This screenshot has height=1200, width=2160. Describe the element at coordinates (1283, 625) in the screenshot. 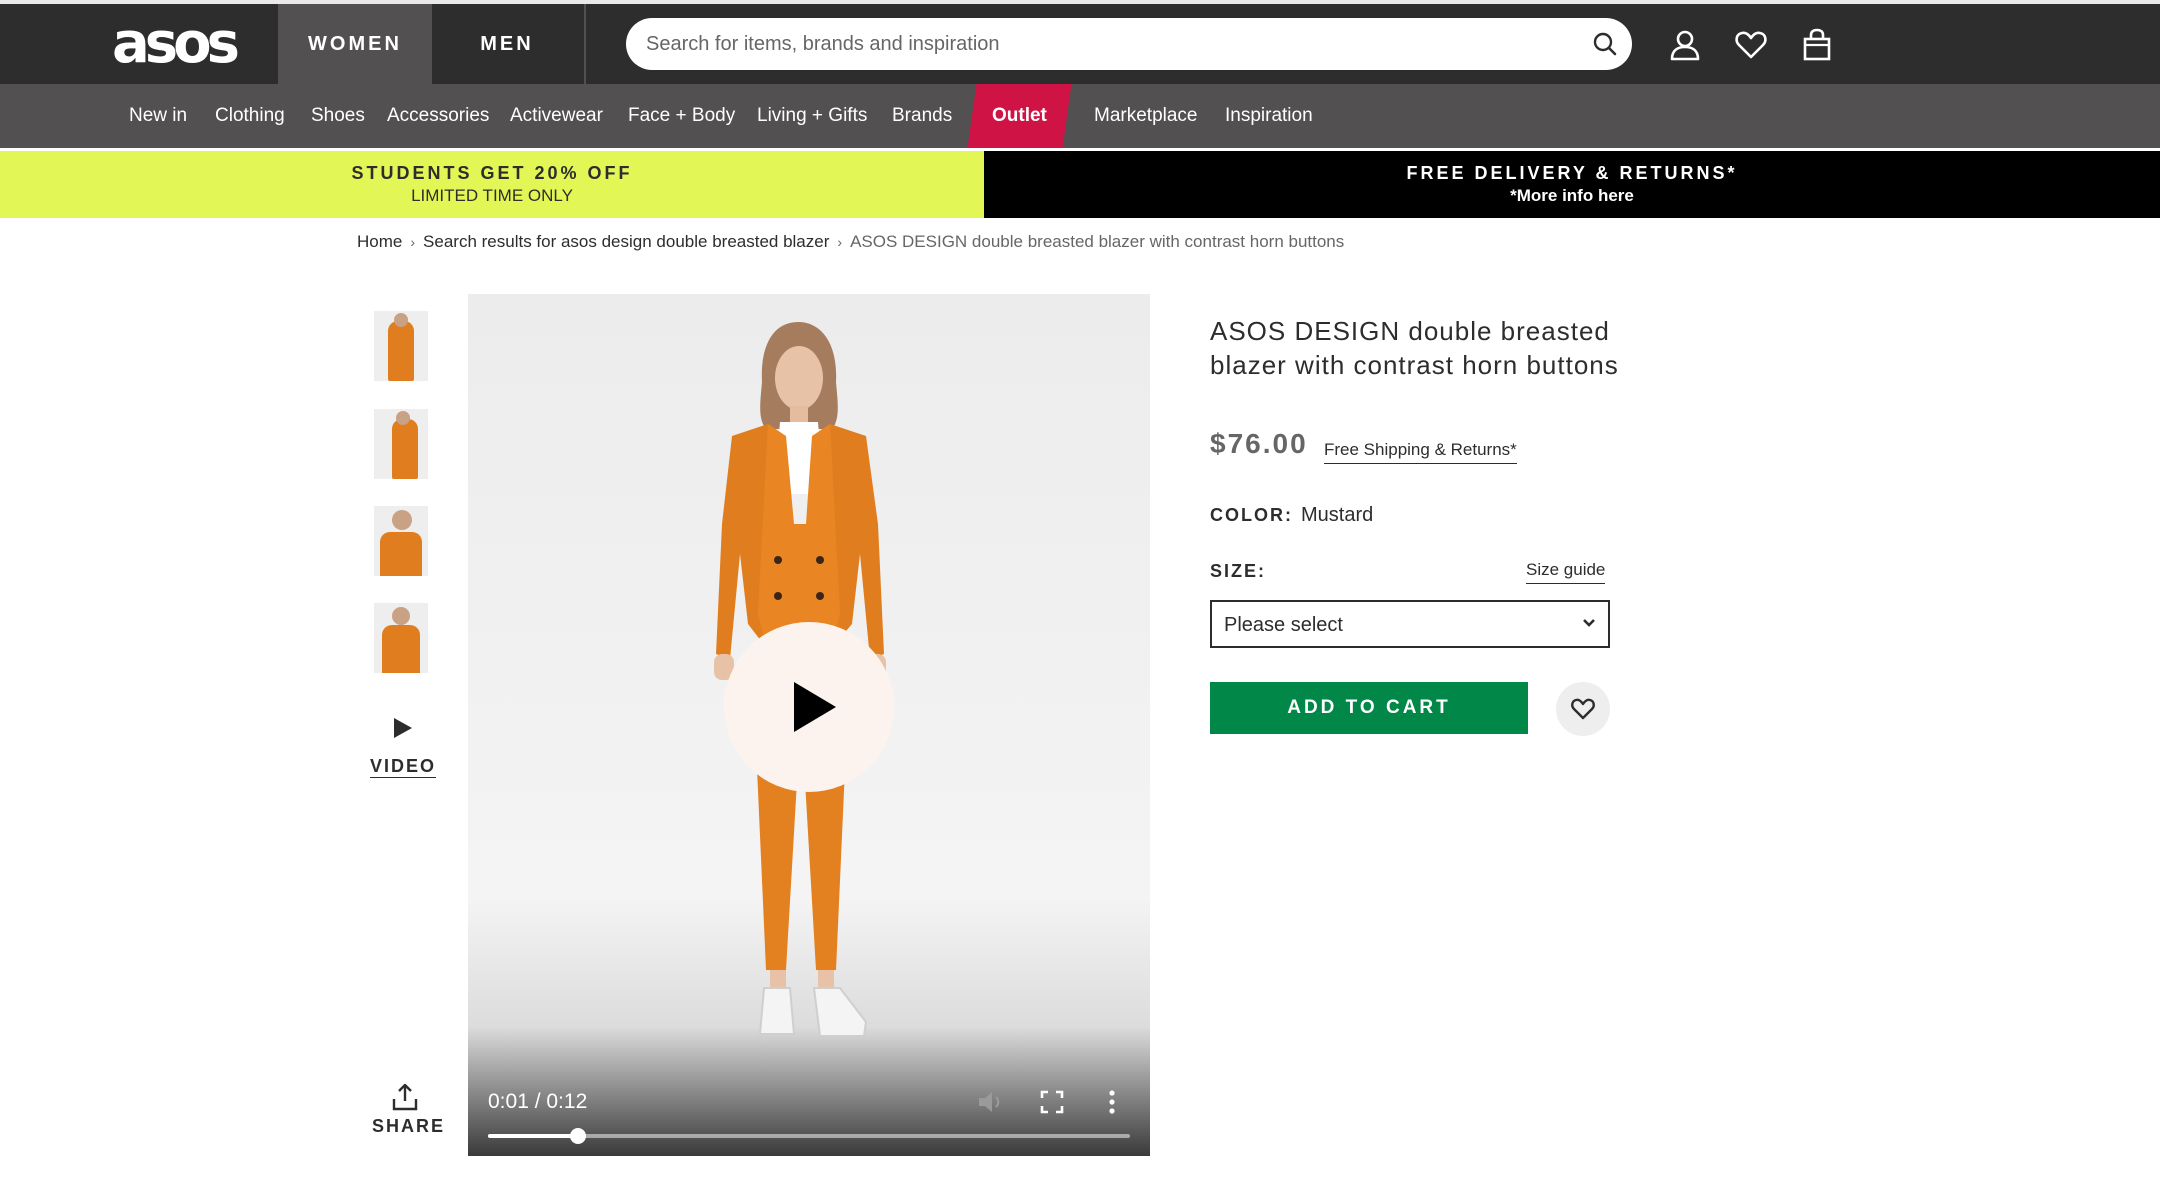

I see `size-select-value: Please select` at that location.